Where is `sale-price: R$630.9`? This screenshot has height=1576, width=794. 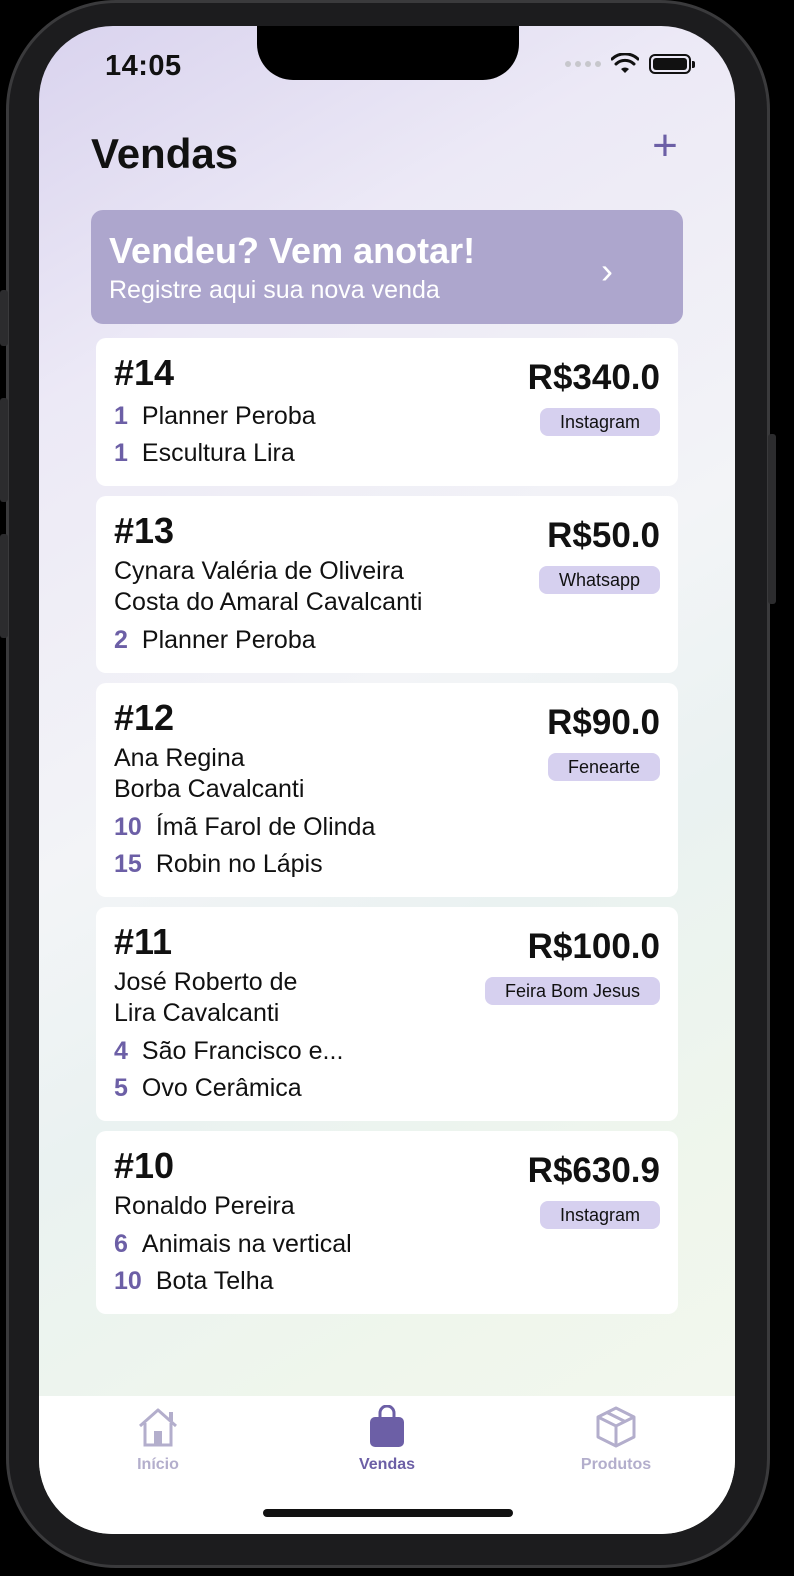 sale-price: R$630.9 is located at coordinates (593, 1170).